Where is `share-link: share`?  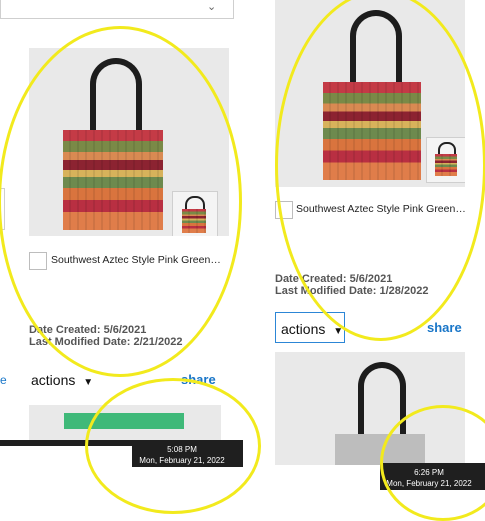
share-link: share is located at coordinates (444, 327).